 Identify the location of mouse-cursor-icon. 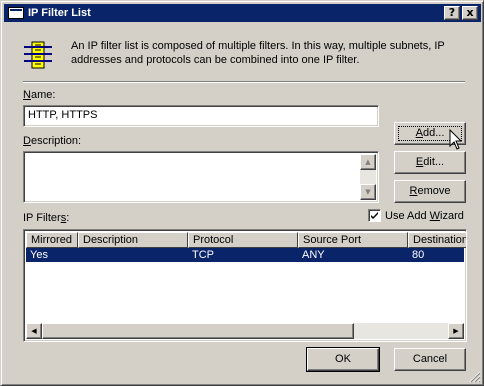
(456, 139).